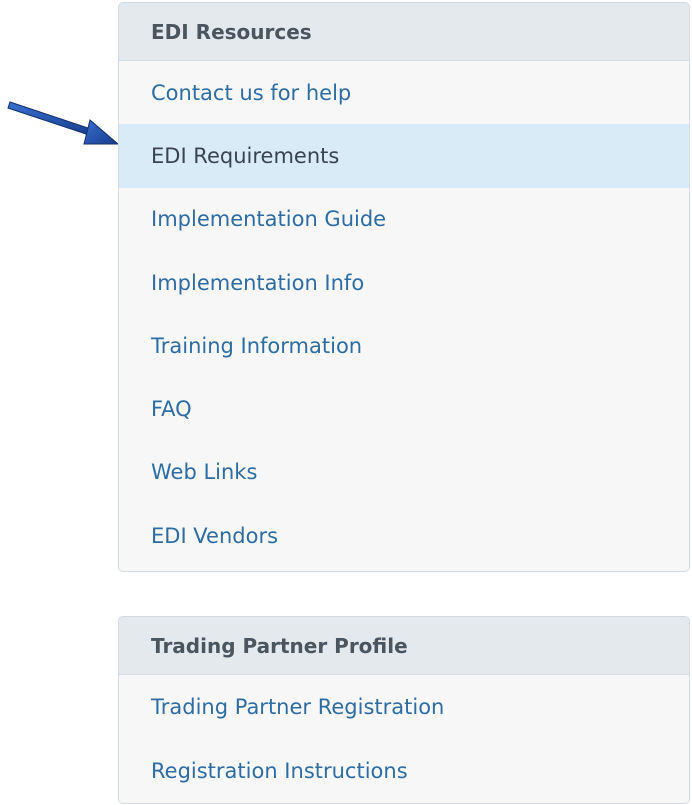  What do you see at coordinates (404, 345) in the screenshot?
I see `menu-item-training-information: Training Information` at bounding box center [404, 345].